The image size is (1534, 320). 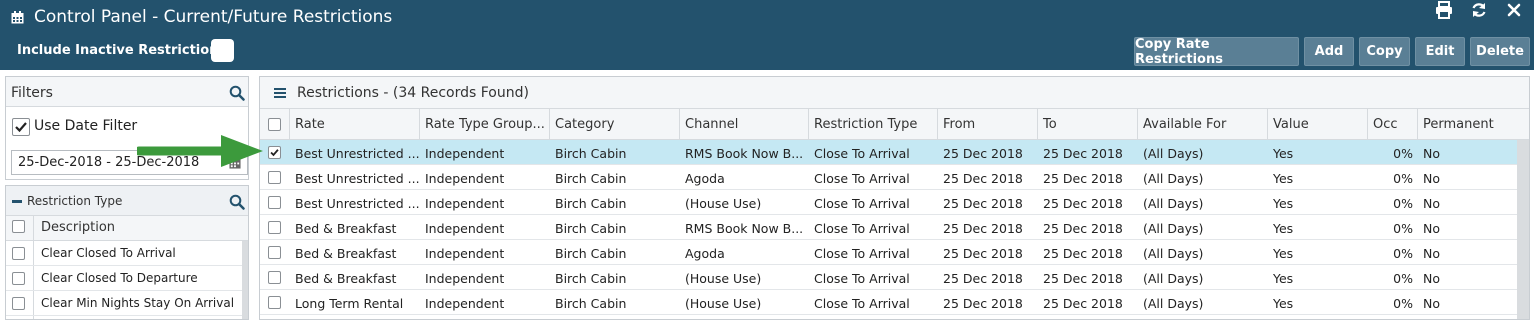 I want to click on include-inactive-checkbox, so click(x=222, y=50).